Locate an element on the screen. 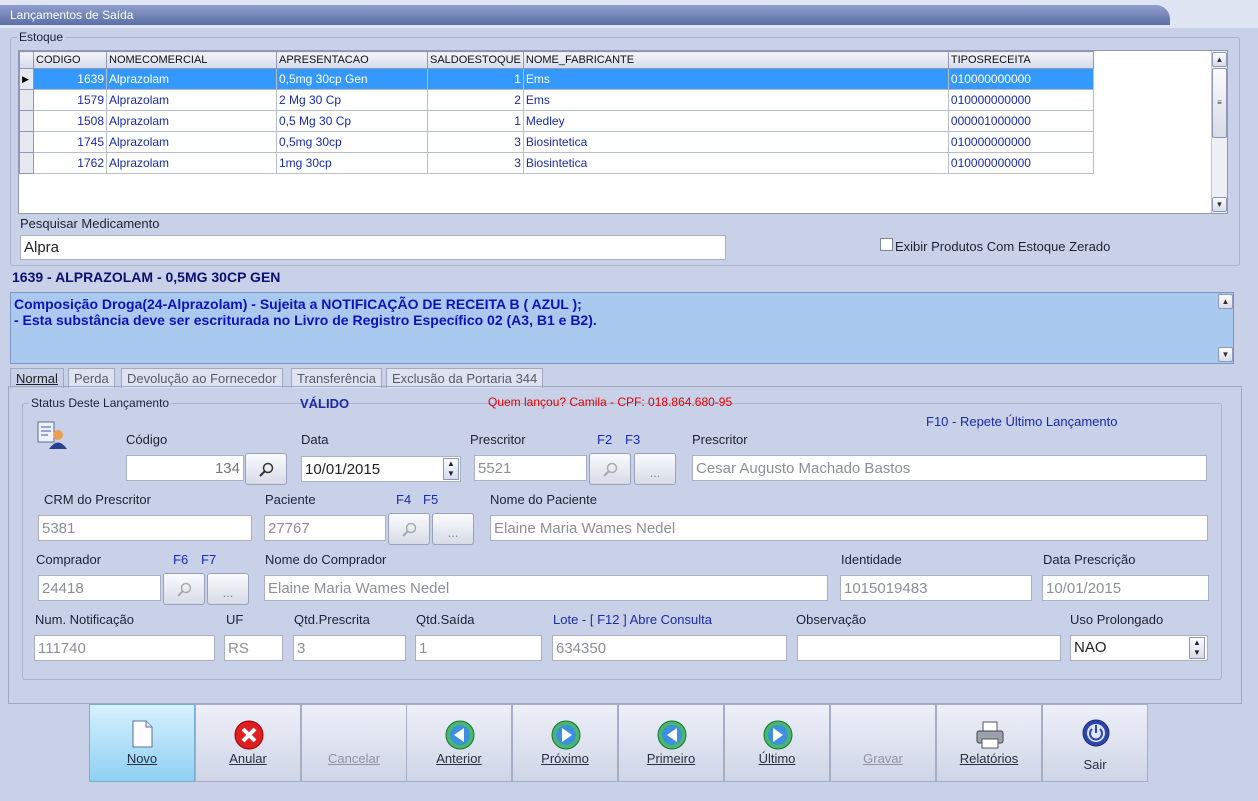  col-header-tiposreceita: TIPOSRECEITA is located at coordinates (1020, 60).